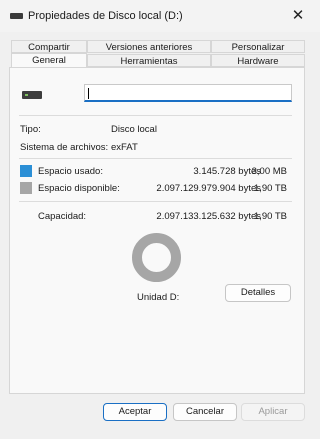 Image resolution: width=320 pixels, height=439 pixels. I want to click on usage-donut-chart, so click(156, 257).